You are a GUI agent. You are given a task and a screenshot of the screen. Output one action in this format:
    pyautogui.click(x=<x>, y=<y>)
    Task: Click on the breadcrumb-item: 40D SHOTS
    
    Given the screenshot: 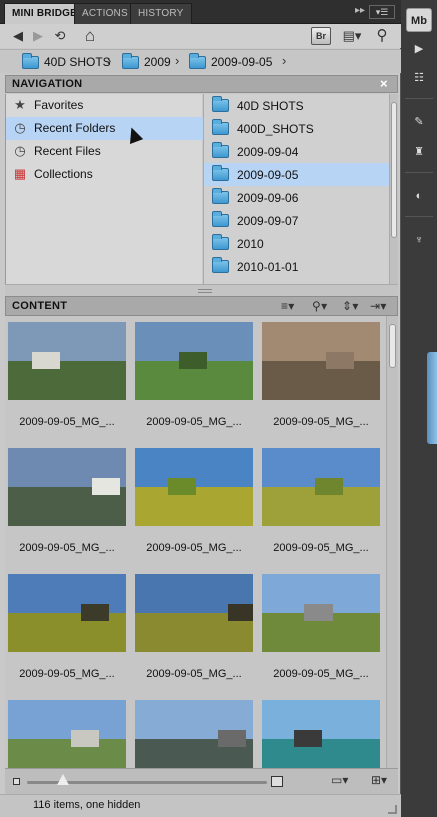 What is the action you would take?
    pyautogui.click(x=66, y=61)
    